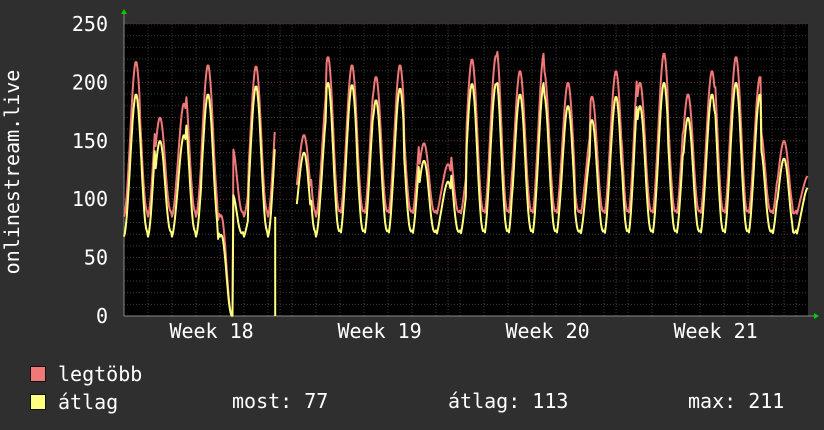 This screenshot has height=430, width=824. Describe the element at coordinates (90, 24) in the screenshot. I see `y-tick-label: 250` at that location.